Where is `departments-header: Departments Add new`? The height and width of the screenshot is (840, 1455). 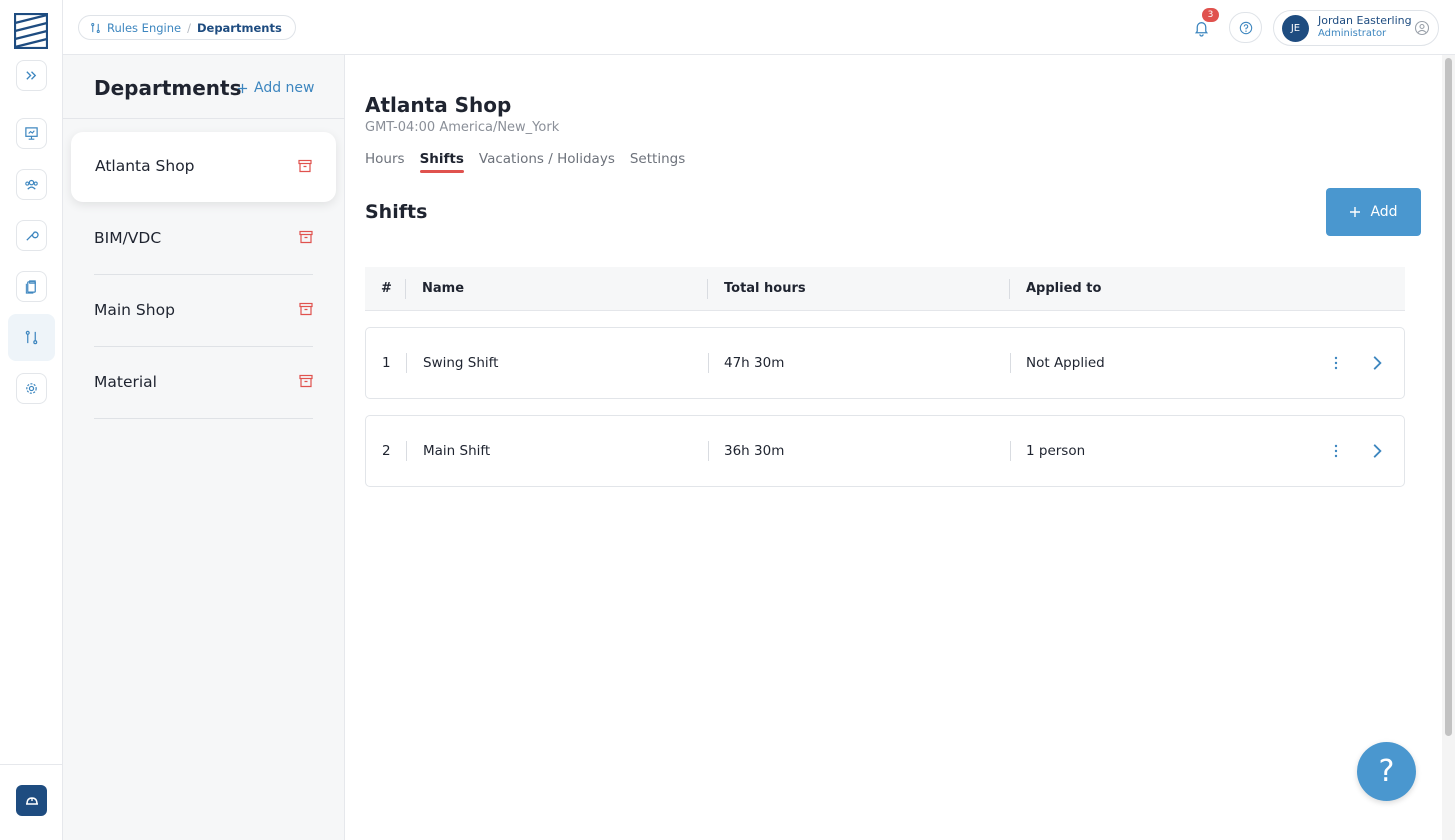
departments-header: Departments Add new is located at coordinates (204, 87).